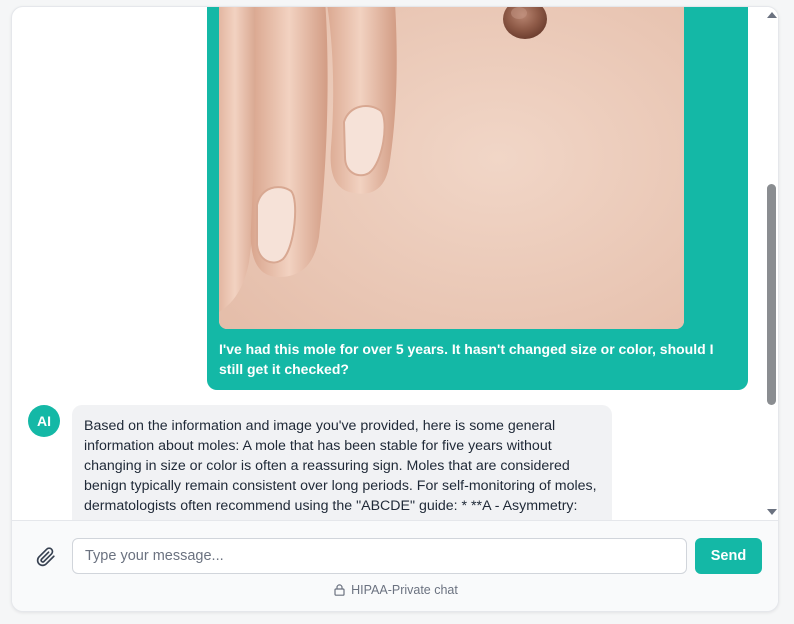 The width and height of the screenshot is (794, 624). I want to click on send-button: Send, so click(728, 556).